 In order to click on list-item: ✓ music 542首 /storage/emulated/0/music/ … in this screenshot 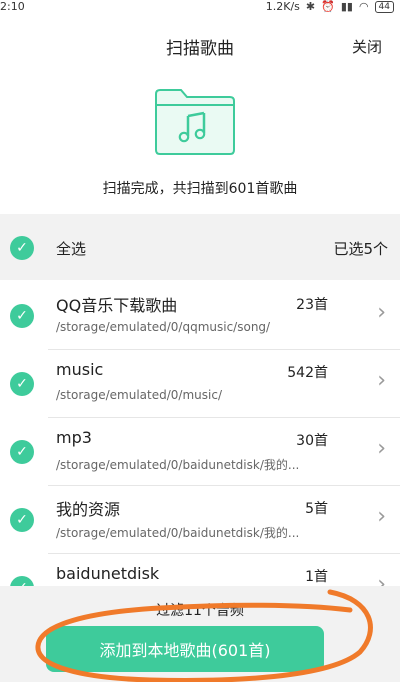, I will do `click(200, 384)`.